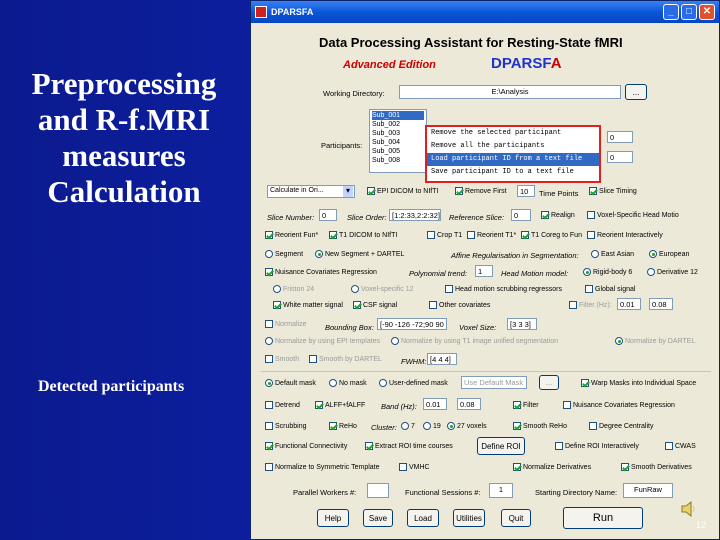 This screenshot has width=720, height=540. I want to click on define-roi-interactive-checkbox: Define ROI Interactively, so click(597, 446).